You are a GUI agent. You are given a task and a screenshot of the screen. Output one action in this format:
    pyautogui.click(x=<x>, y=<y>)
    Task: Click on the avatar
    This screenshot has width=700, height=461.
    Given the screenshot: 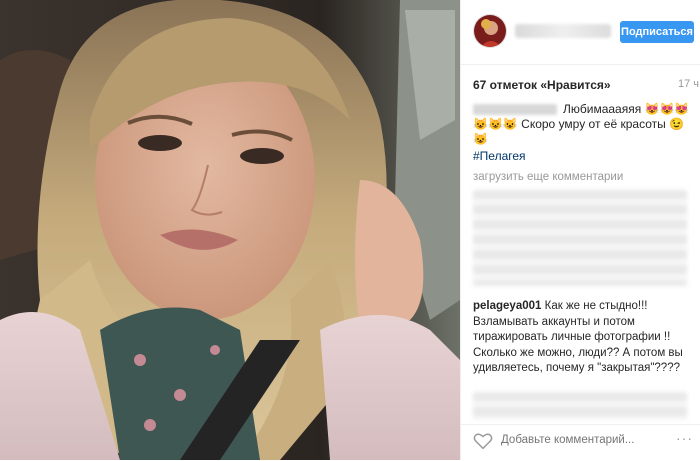 What is the action you would take?
    pyautogui.click(x=490, y=31)
    